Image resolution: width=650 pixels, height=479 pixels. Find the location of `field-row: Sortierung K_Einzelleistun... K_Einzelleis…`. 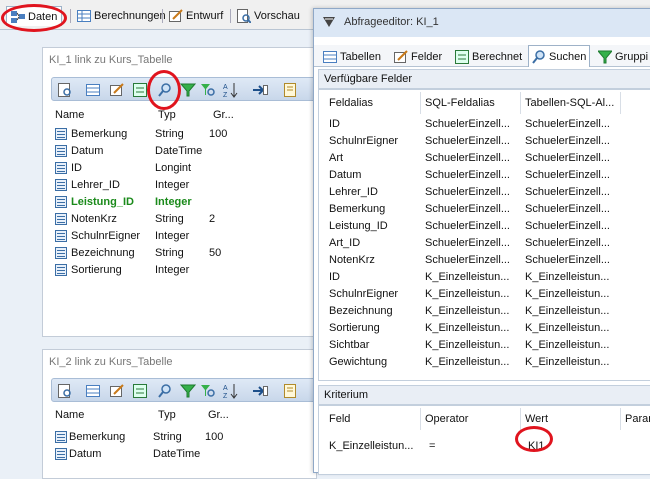

field-row: Sortierung K_Einzelleistun... K_Einzelleis… is located at coordinates (484, 328).